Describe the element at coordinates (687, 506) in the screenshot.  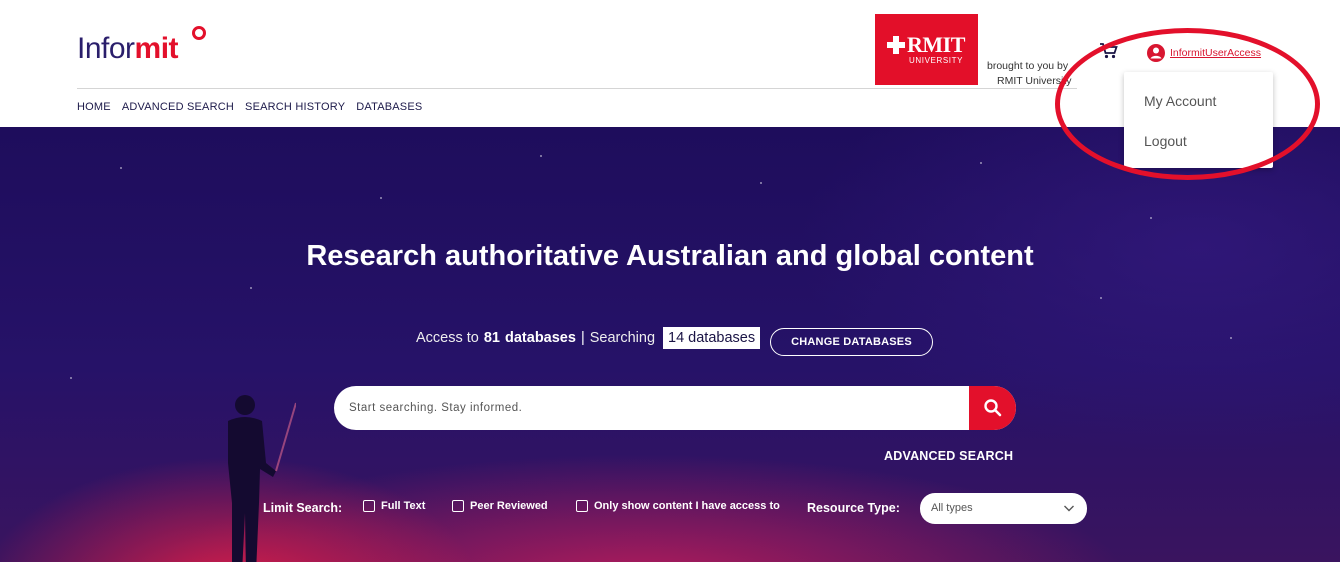
I see `checkbox-label: Only show content I have access to` at that location.